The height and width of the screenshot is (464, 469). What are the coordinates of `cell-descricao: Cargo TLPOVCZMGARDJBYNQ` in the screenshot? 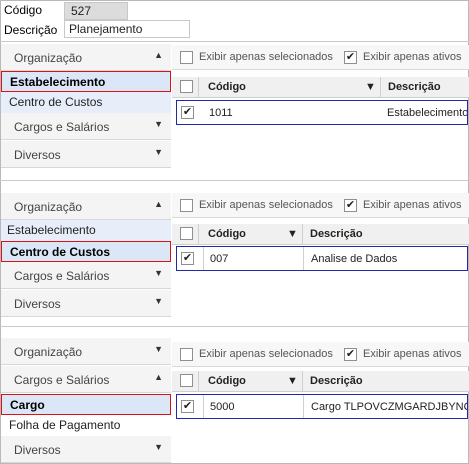 It's located at (389, 407).